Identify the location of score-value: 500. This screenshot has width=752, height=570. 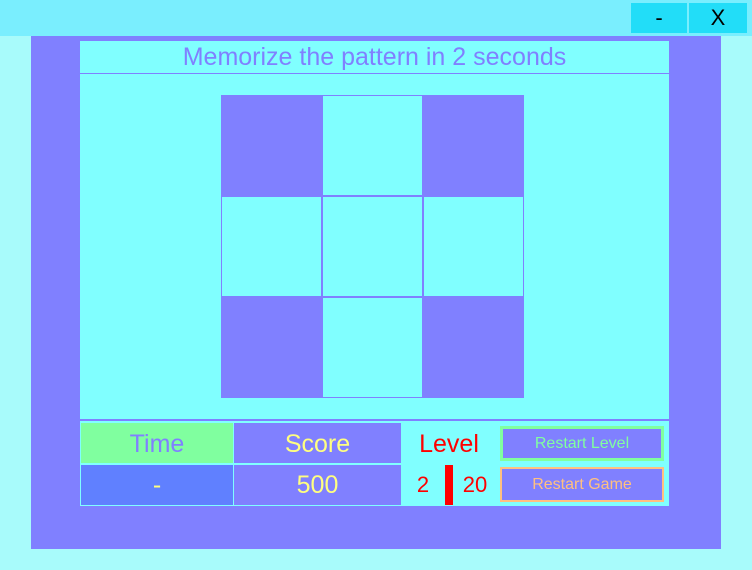
(317, 485).